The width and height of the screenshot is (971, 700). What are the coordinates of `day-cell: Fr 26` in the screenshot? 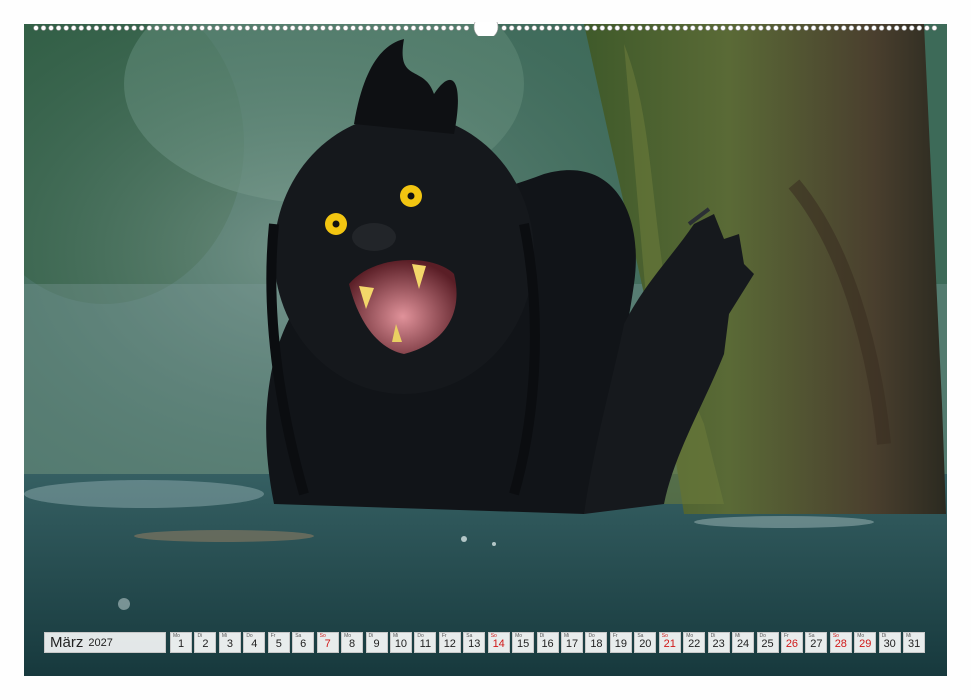 It's located at (791, 642).